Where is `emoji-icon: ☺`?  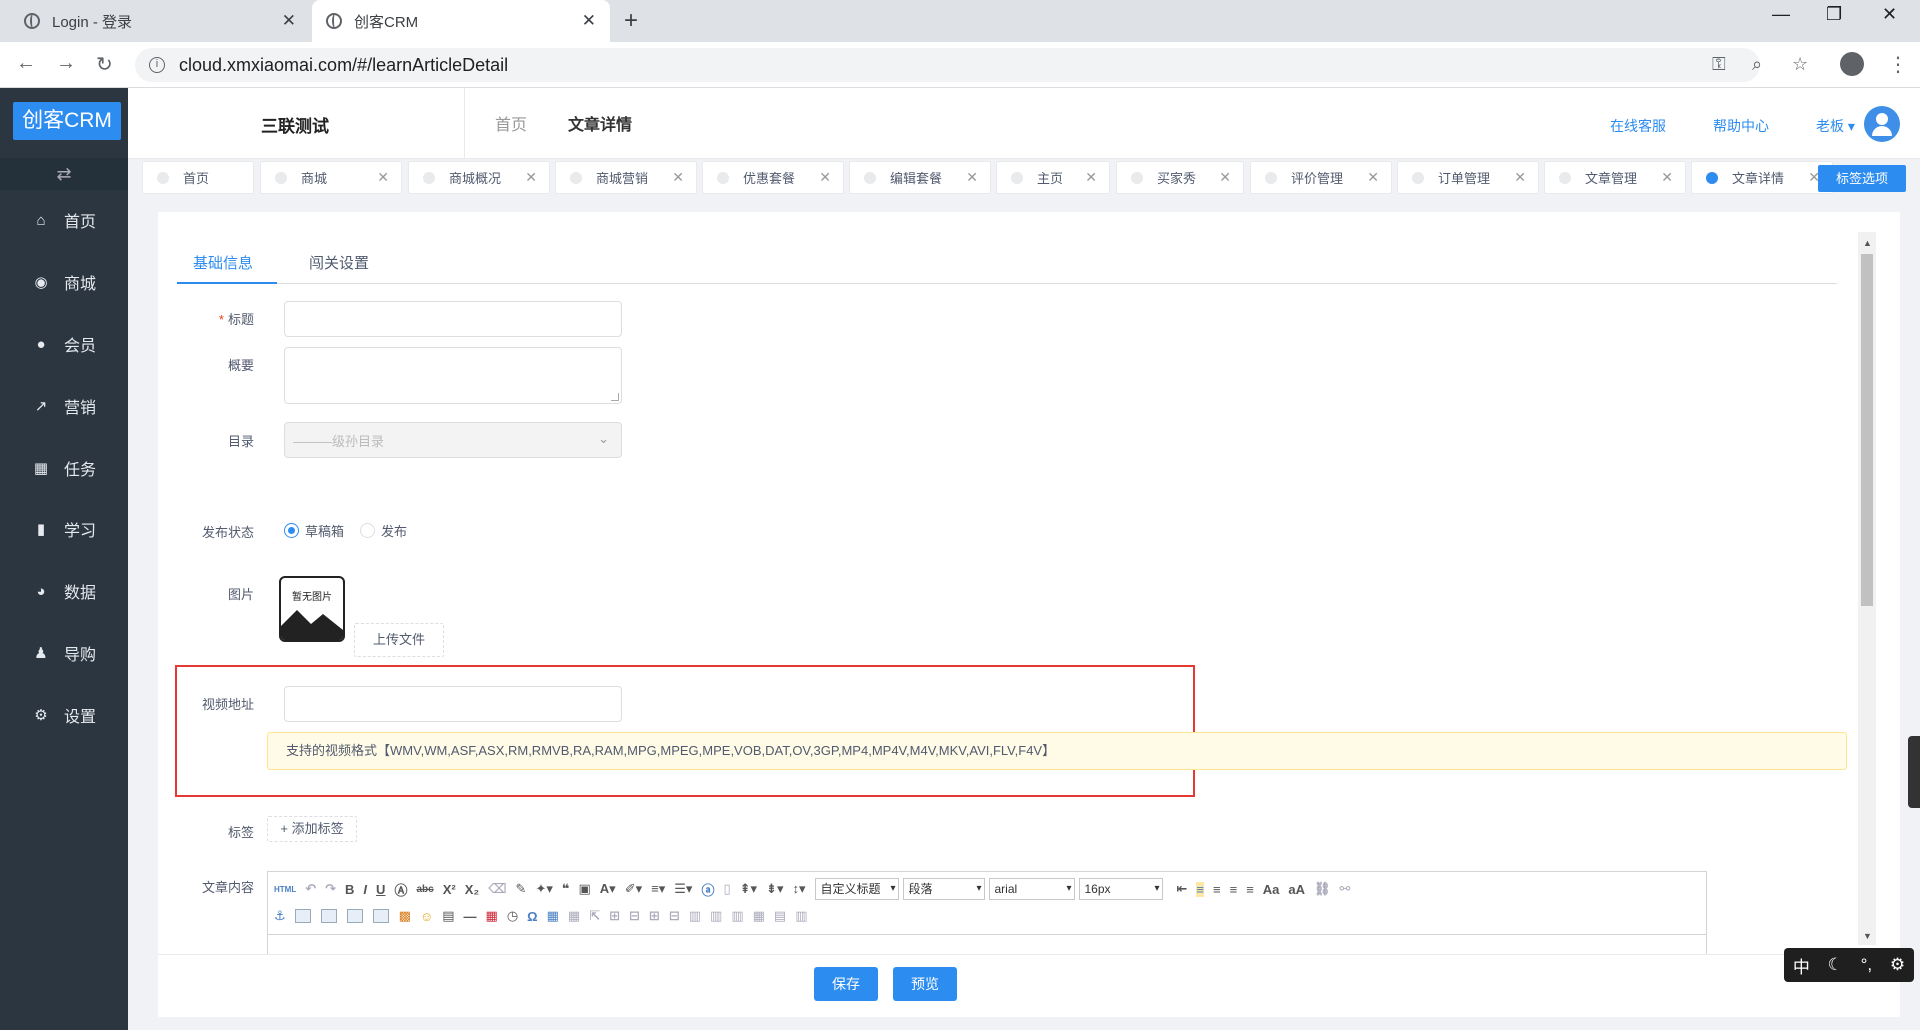
emoji-icon: ☺ is located at coordinates (426, 916).